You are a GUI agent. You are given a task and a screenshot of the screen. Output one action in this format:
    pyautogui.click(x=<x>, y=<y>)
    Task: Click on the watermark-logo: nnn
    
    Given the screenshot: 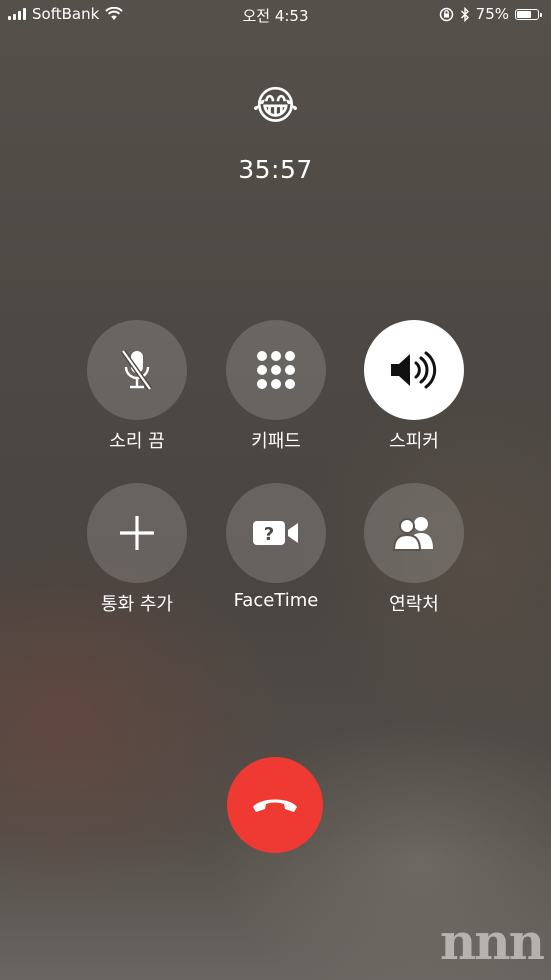 What is the action you would take?
    pyautogui.click(x=492, y=941)
    